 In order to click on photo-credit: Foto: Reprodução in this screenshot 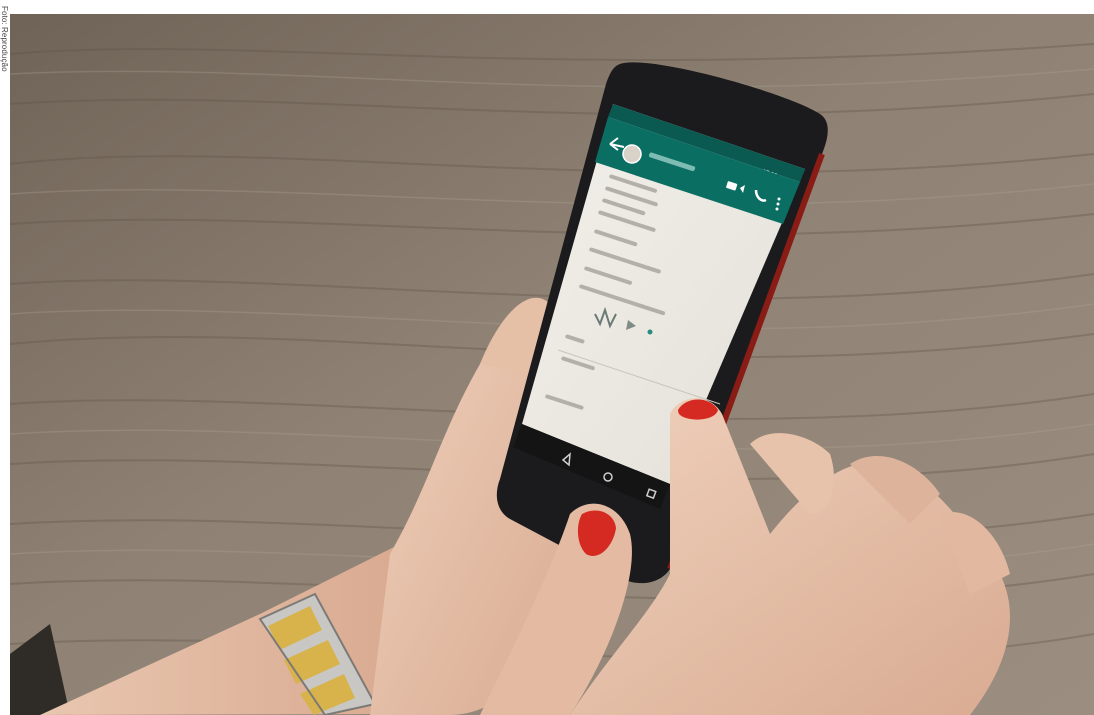, I will do `click(5, 70)`.